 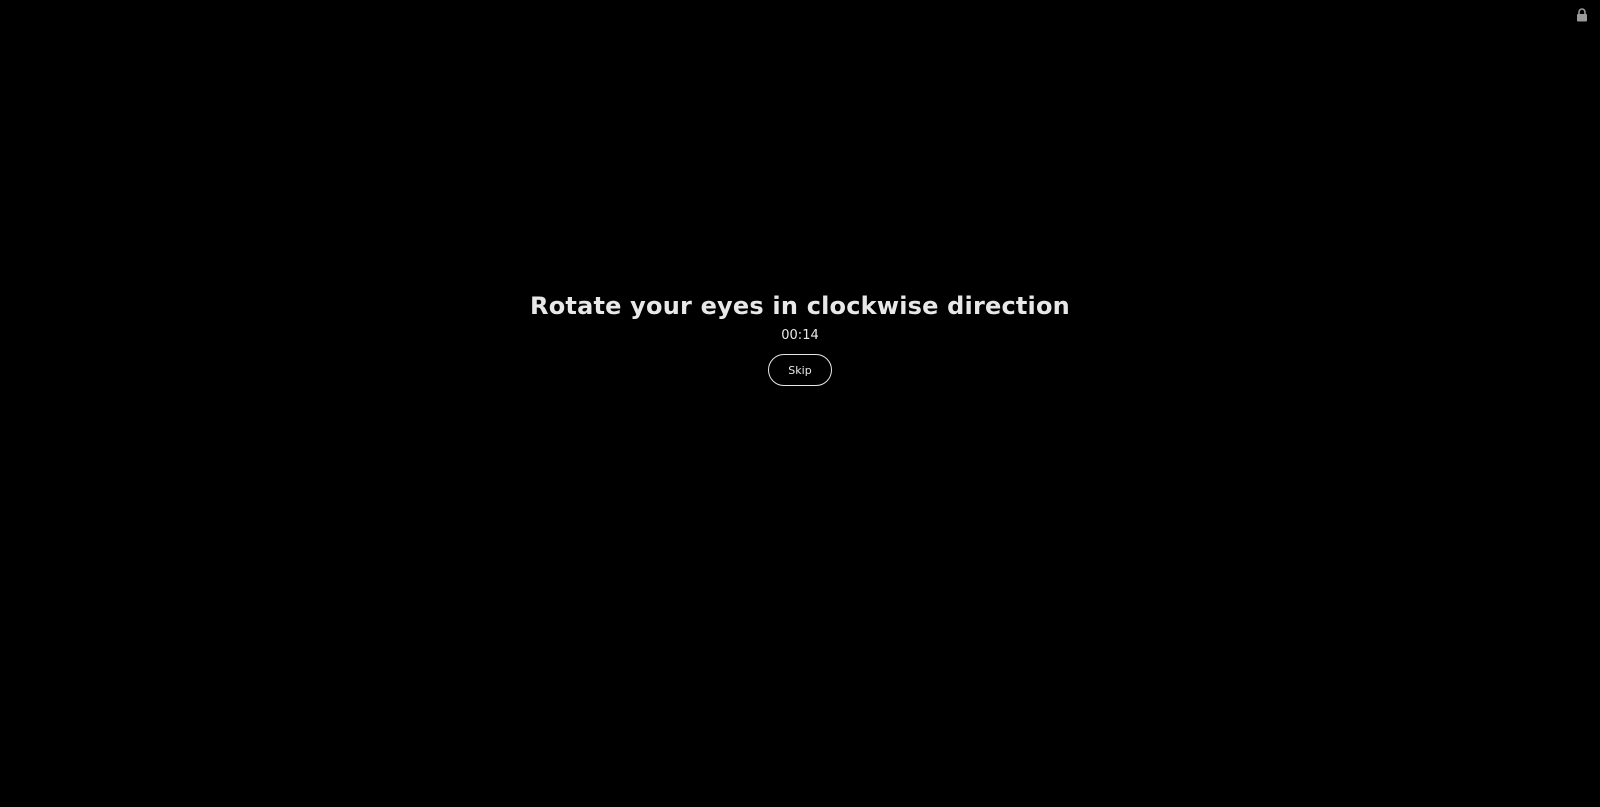 I want to click on skip-button: Skip, so click(x=800, y=370).